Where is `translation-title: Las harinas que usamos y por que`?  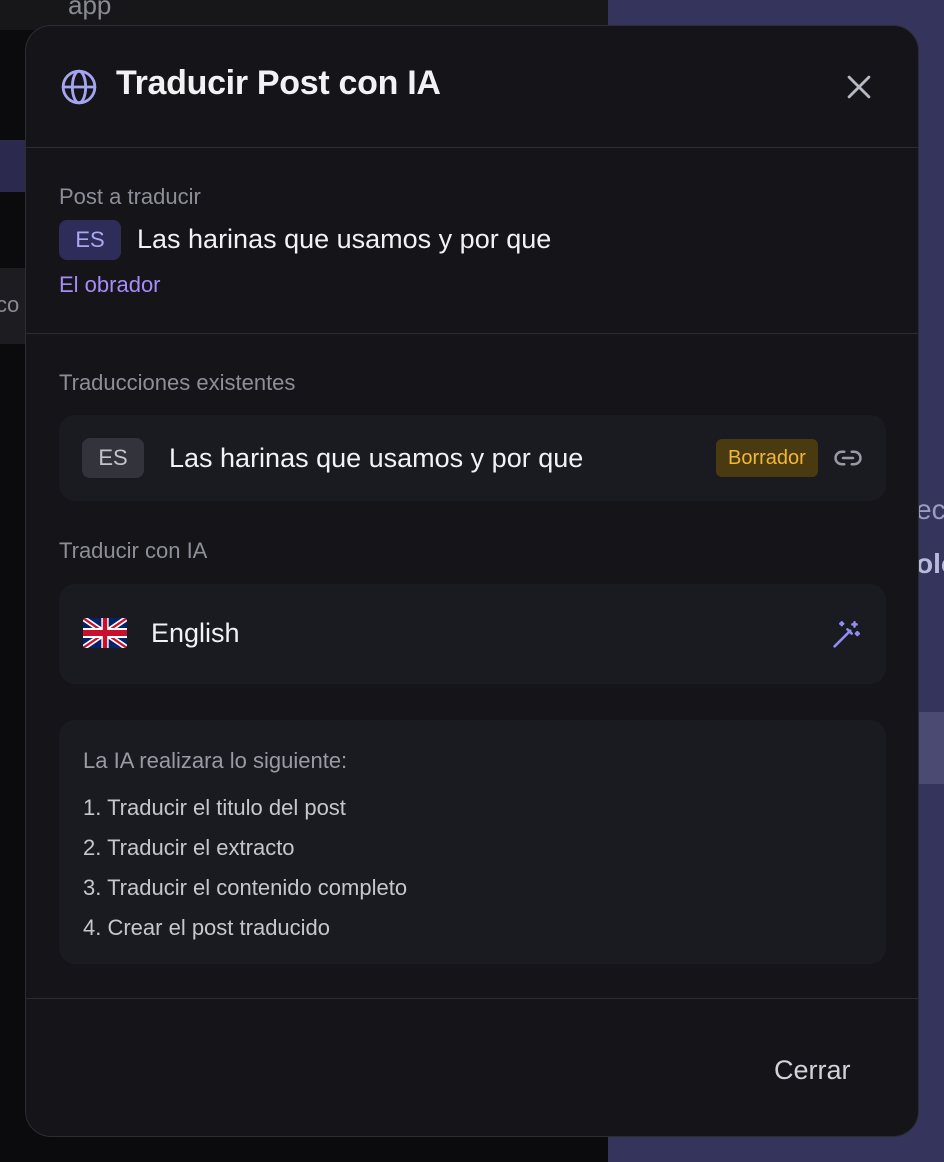
translation-title: Las harinas que usamos y por que is located at coordinates (376, 458).